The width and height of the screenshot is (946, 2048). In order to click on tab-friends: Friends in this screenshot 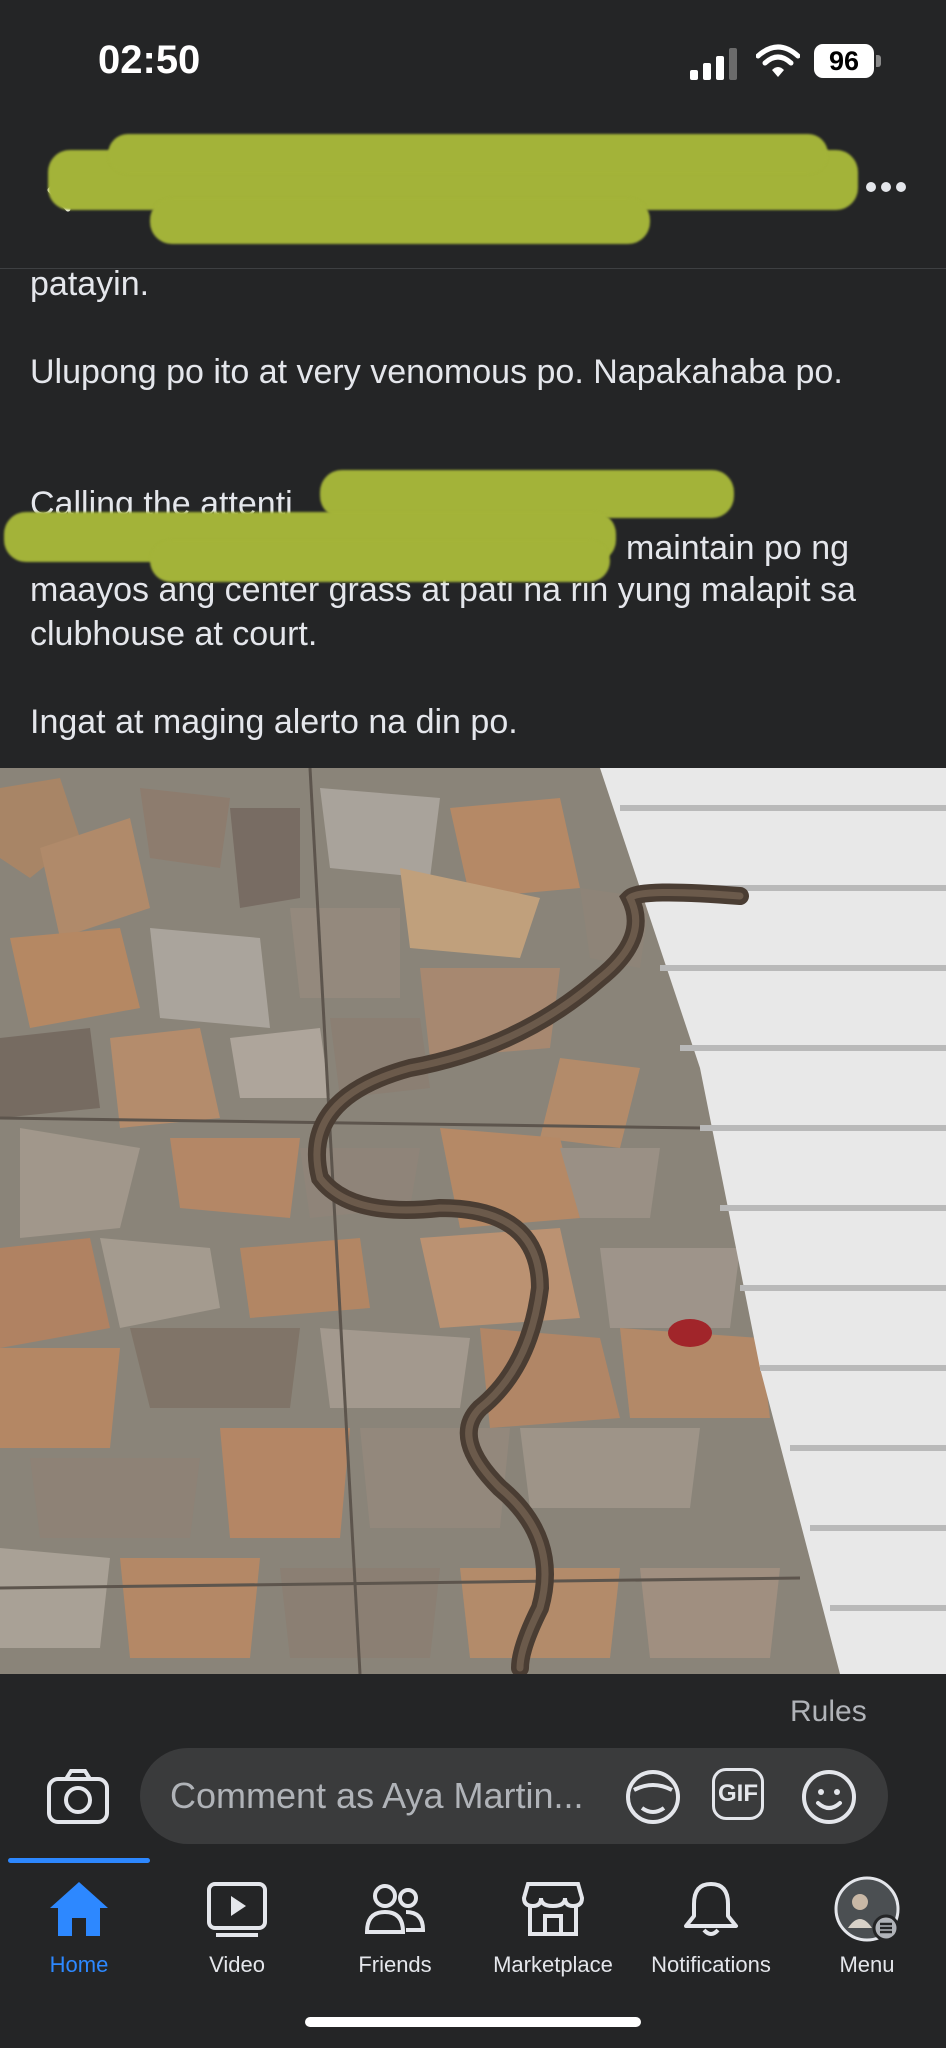, I will do `click(395, 1940)`.